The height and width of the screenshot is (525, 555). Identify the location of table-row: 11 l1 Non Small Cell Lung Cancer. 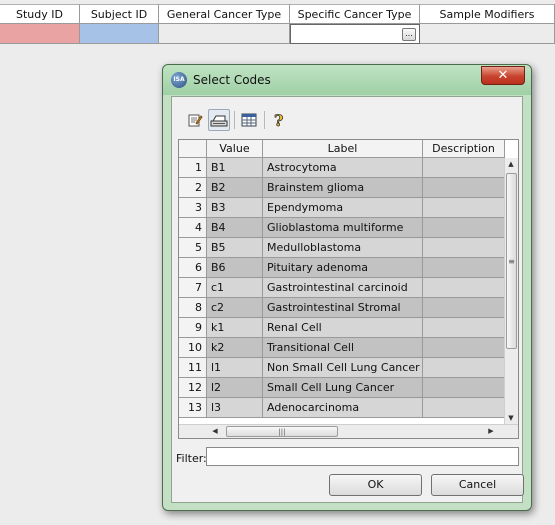
(342, 368).